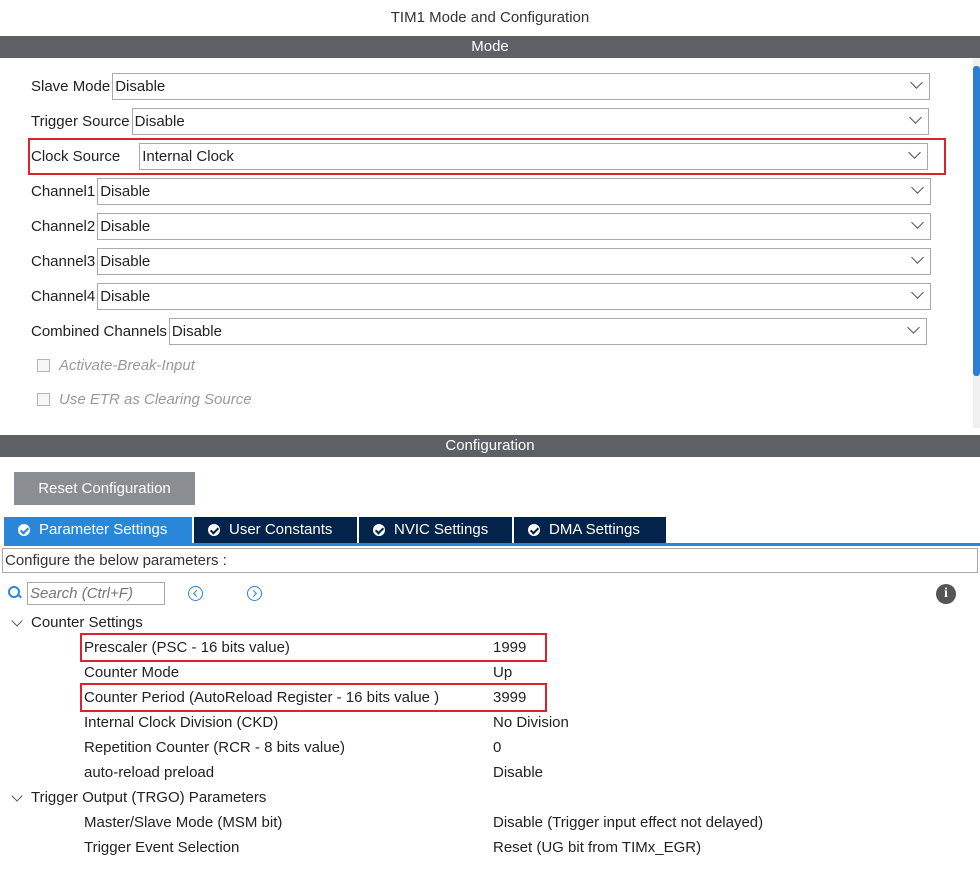 The height and width of the screenshot is (869, 980). Describe the element at coordinates (15, 593) in the screenshot. I see `search-icon` at that location.